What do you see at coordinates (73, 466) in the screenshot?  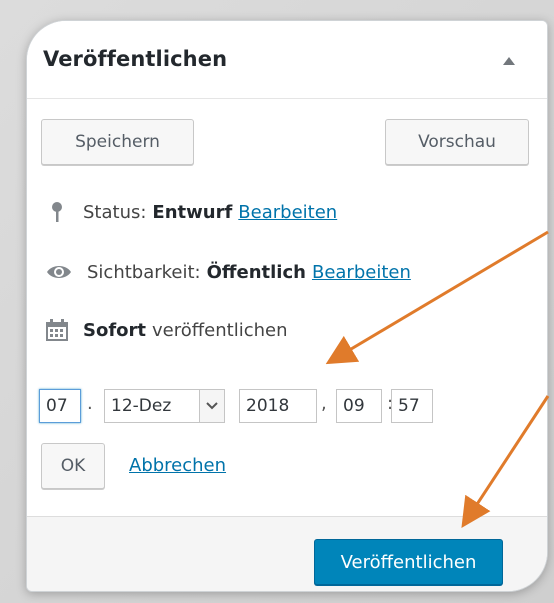 I see `ok-button: OK` at bounding box center [73, 466].